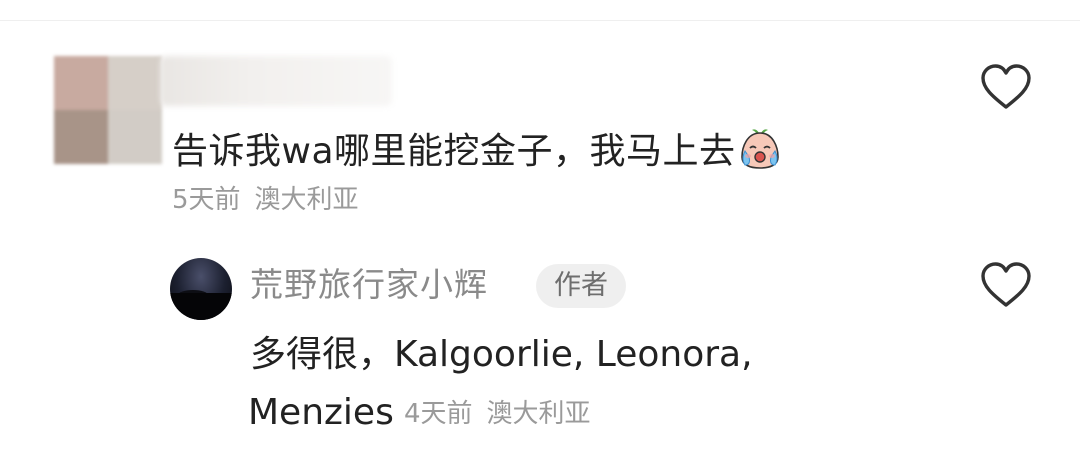 The width and height of the screenshot is (1080, 456). I want to click on author-avatar, so click(201, 289).